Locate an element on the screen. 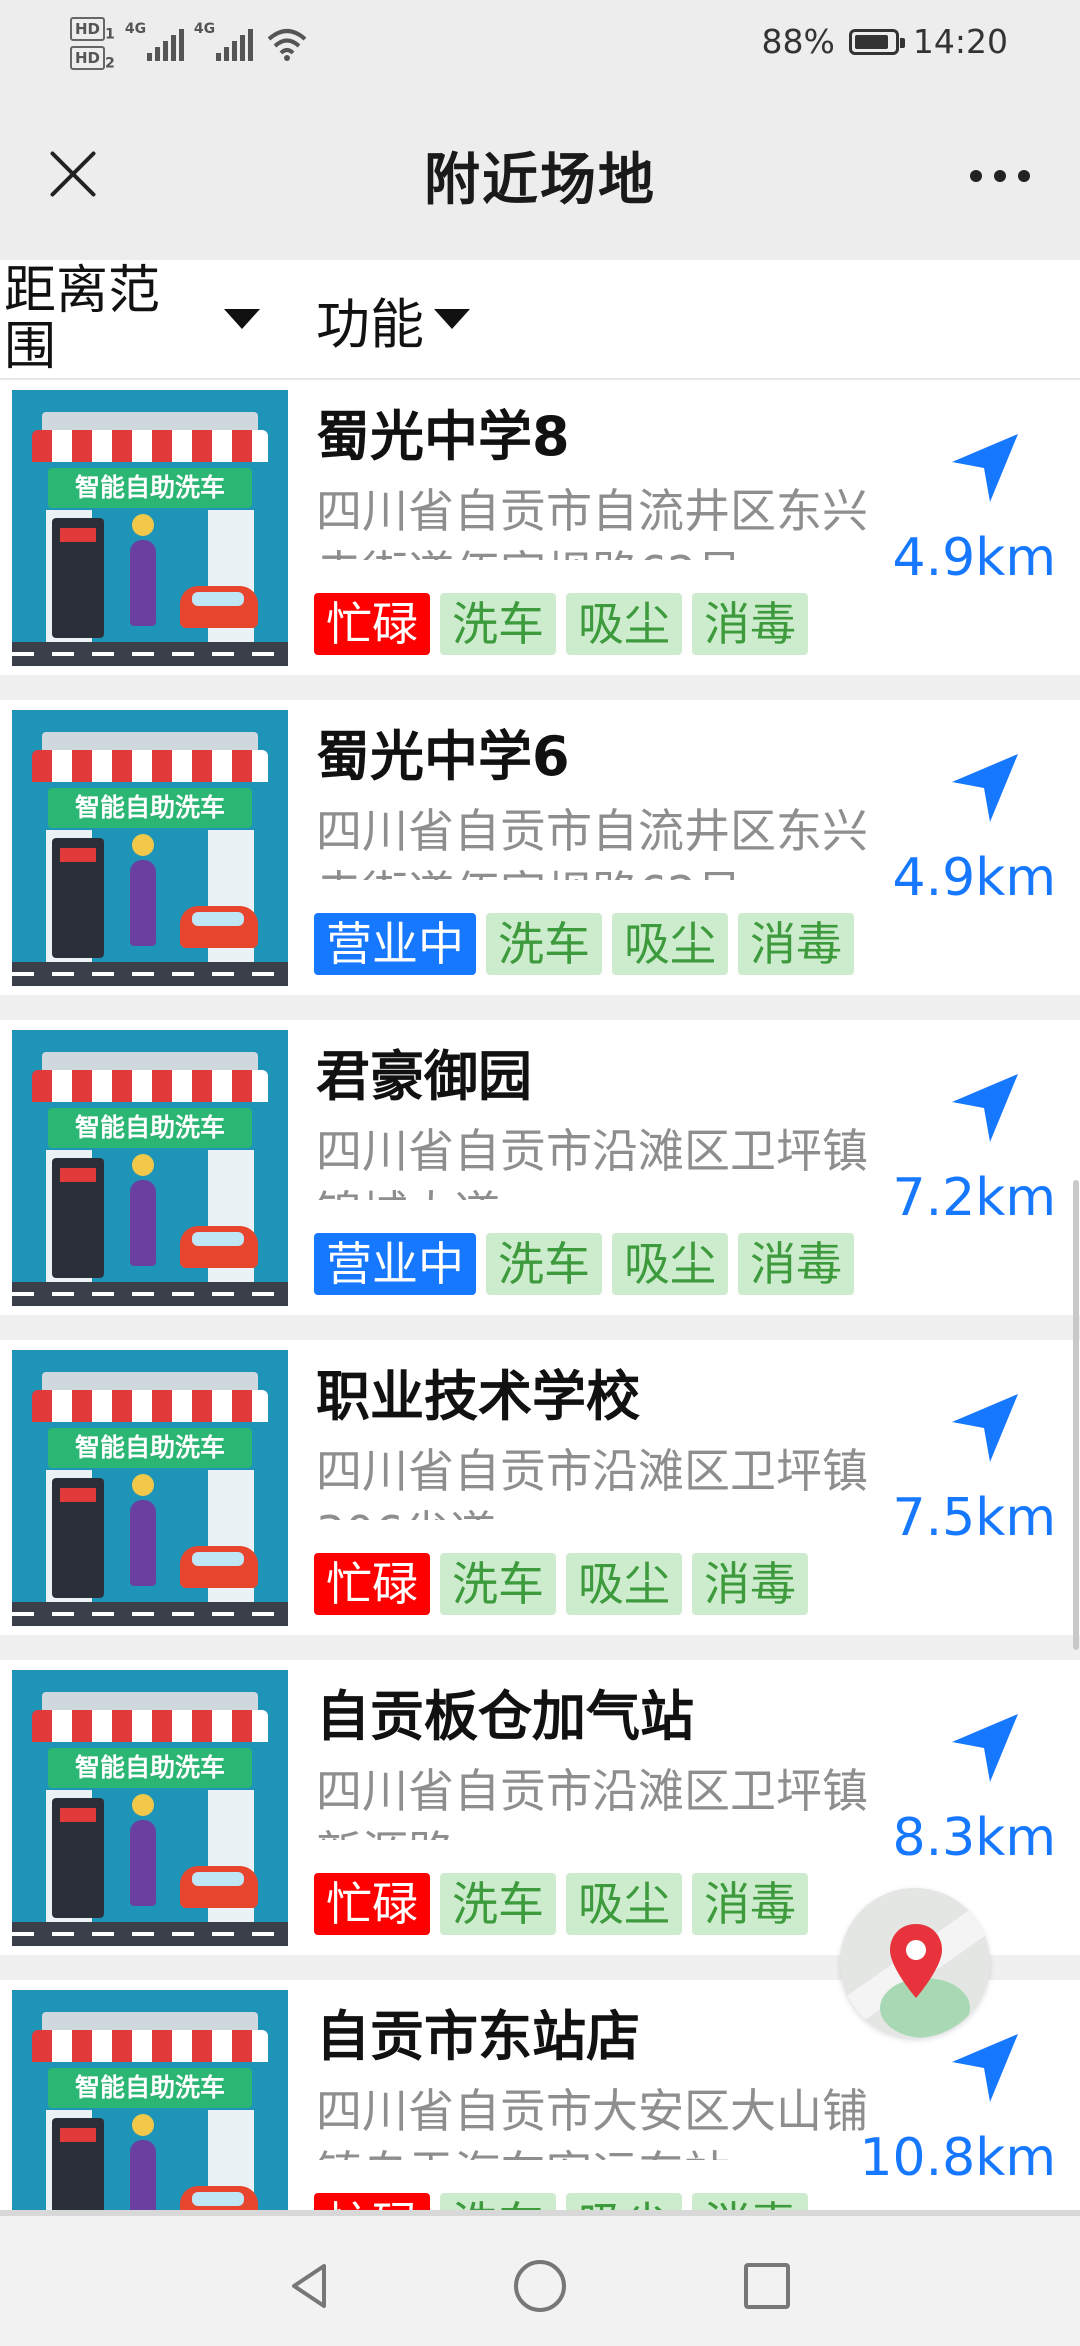  status-right: 88% 14:20 is located at coordinates (885, 41).